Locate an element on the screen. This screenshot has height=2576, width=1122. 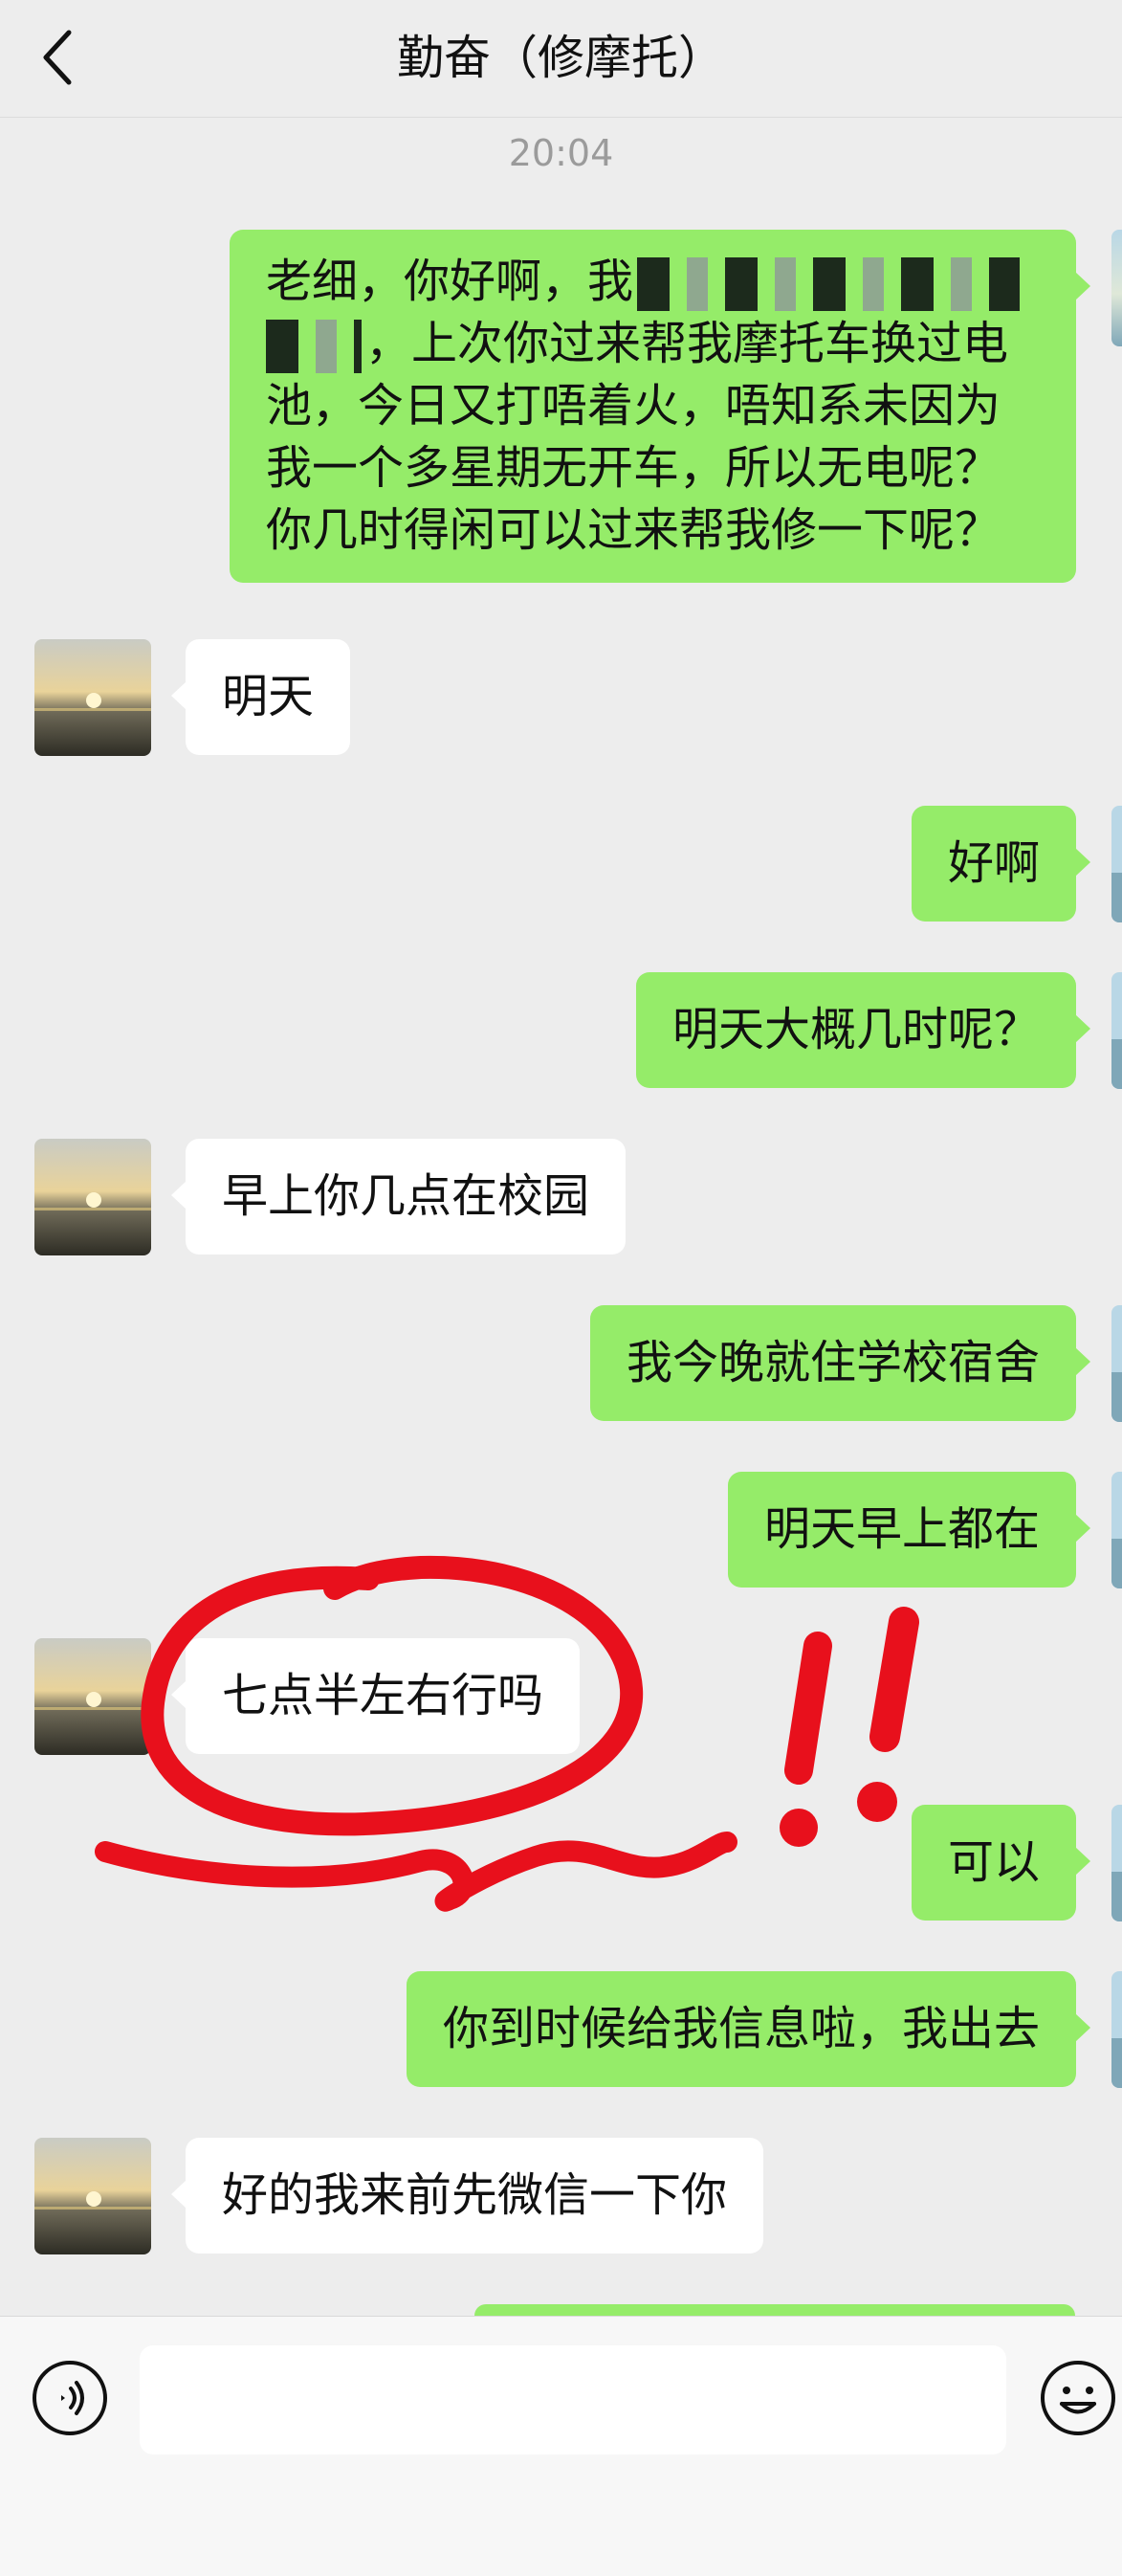
voice-icon is located at coordinates (70, 2398).